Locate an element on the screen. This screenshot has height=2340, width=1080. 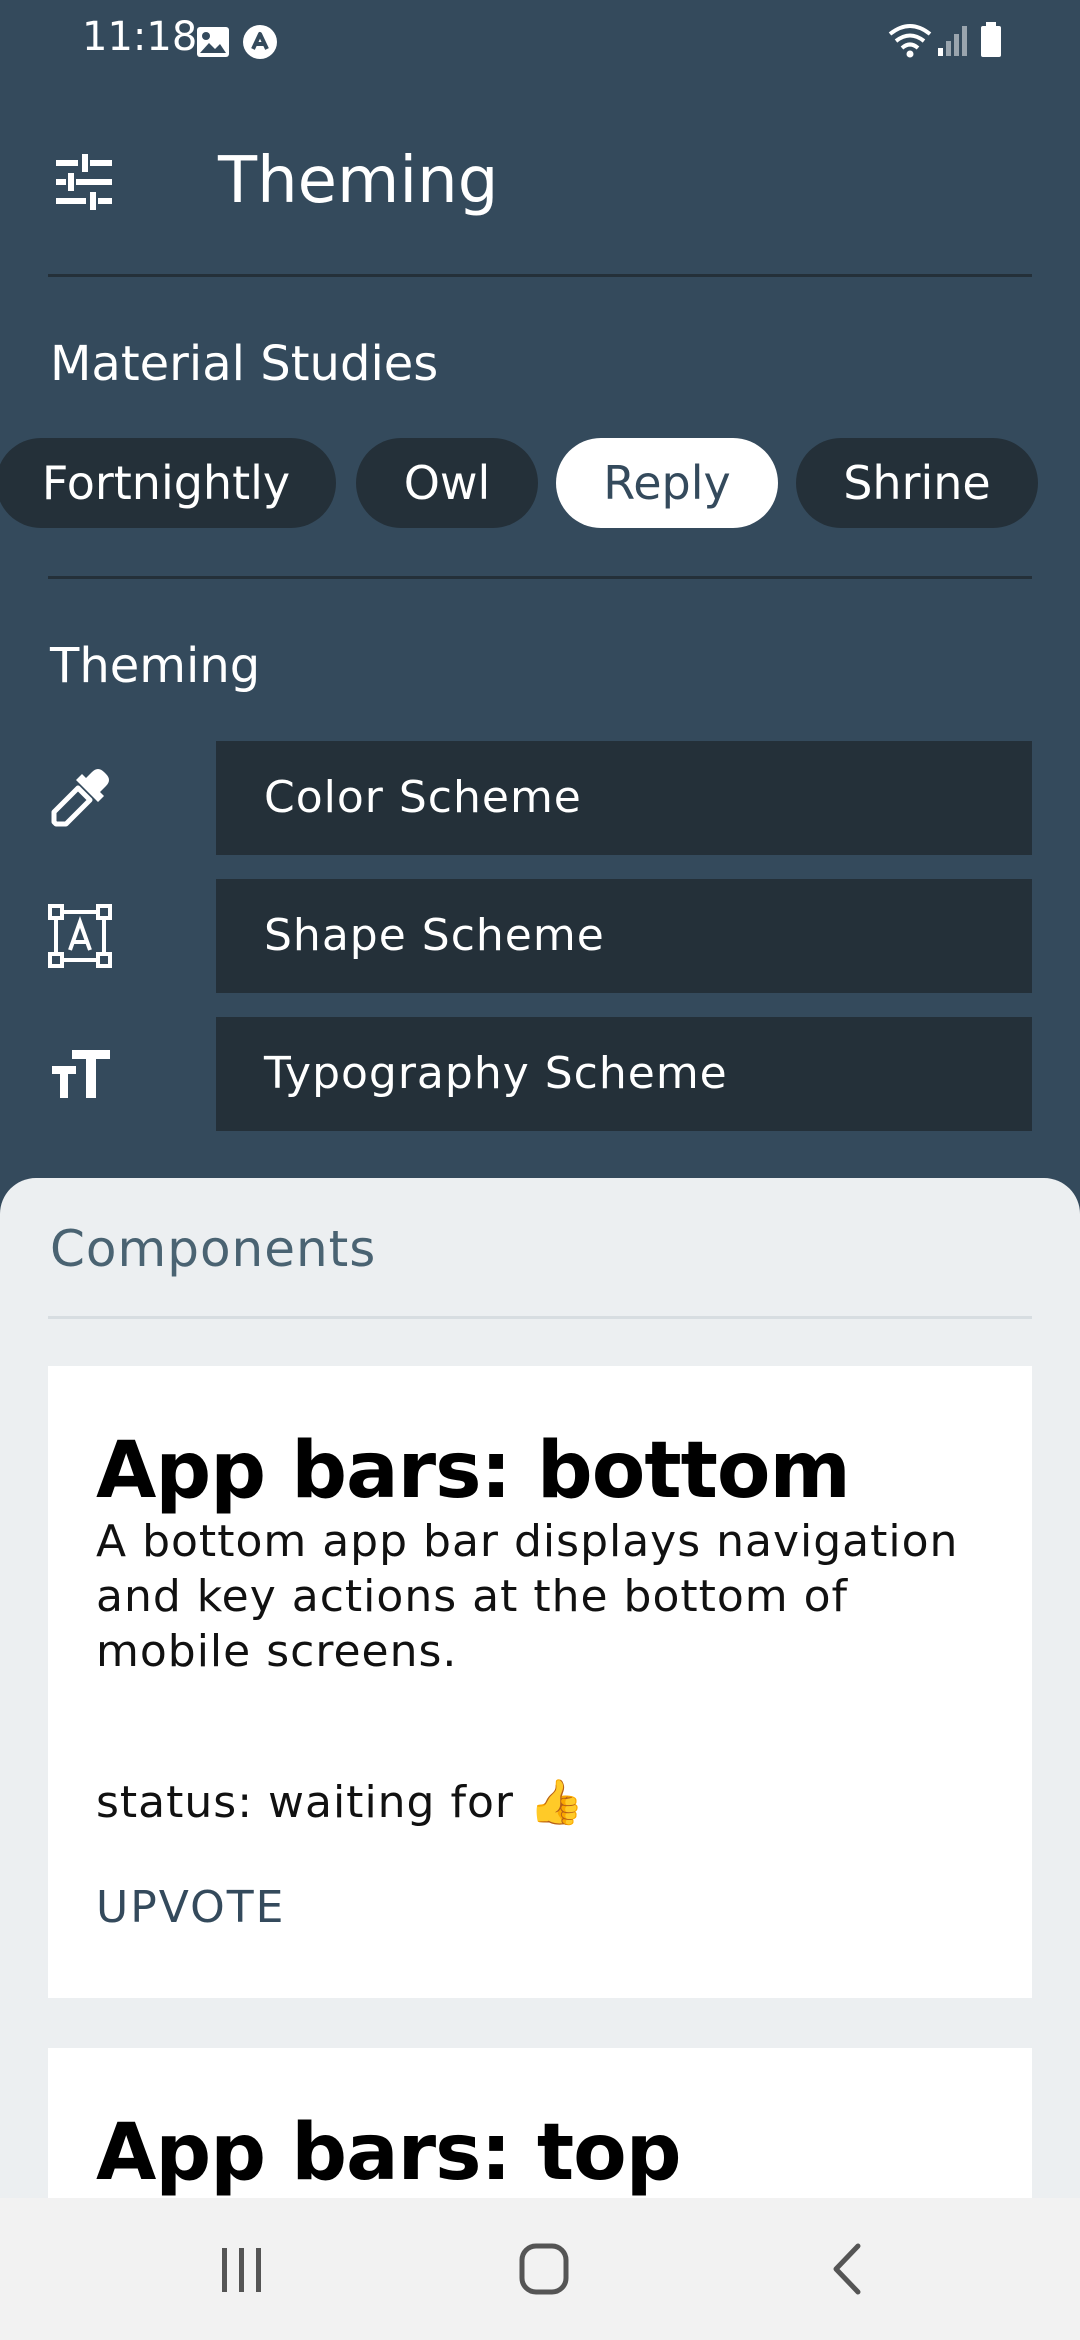
gallery-icon is located at coordinates (213, 44).